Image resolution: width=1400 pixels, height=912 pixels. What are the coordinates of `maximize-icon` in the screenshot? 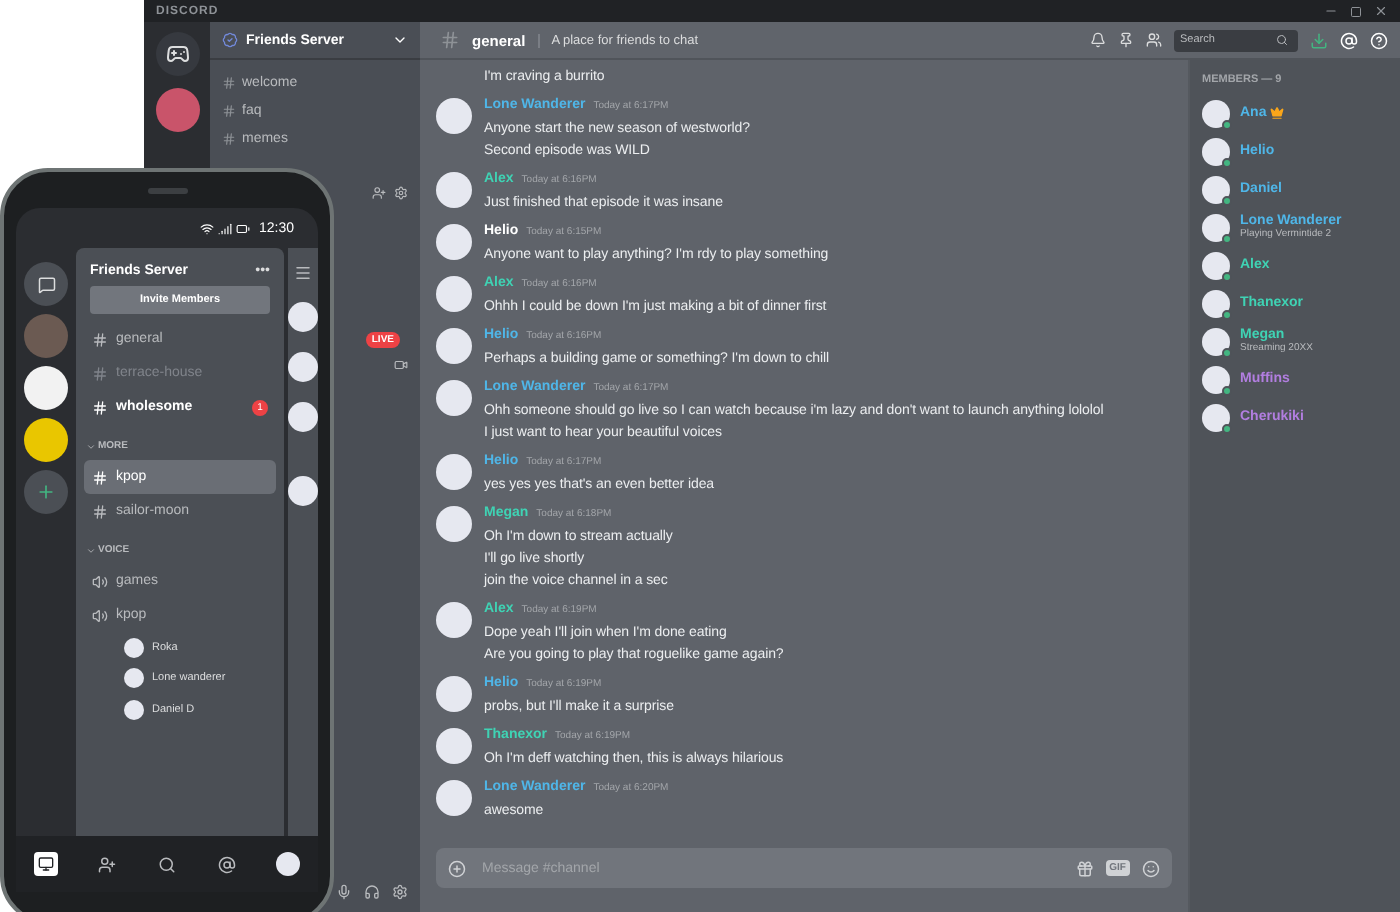 It's located at (1356, 11).